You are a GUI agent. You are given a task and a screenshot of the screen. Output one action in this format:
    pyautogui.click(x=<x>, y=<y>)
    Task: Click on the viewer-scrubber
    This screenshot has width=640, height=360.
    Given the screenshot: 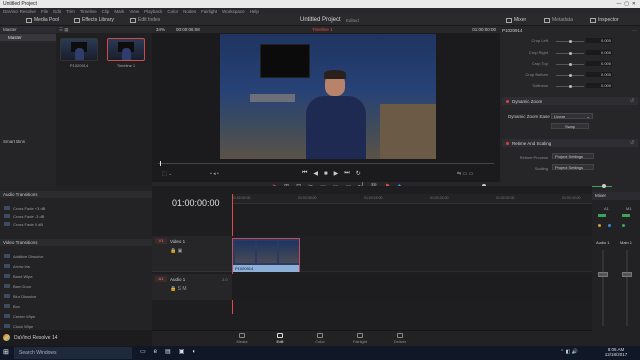 What is the action you would take?
    pyautogui.click(x=326, y=163)
    